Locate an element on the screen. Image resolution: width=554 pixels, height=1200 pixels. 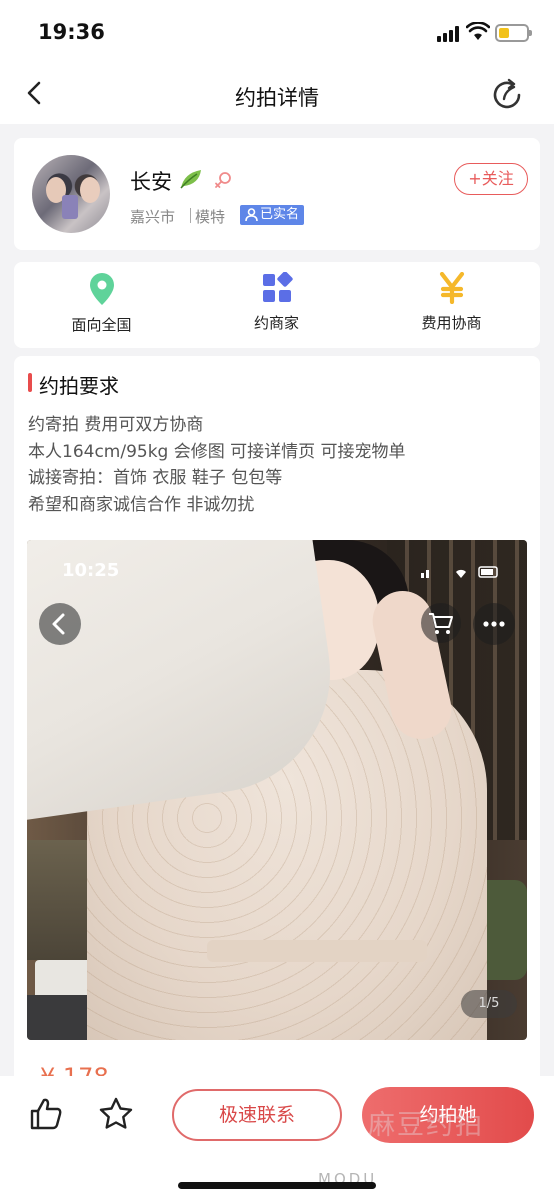
leaf-icon is located at coordinates (190, 179).